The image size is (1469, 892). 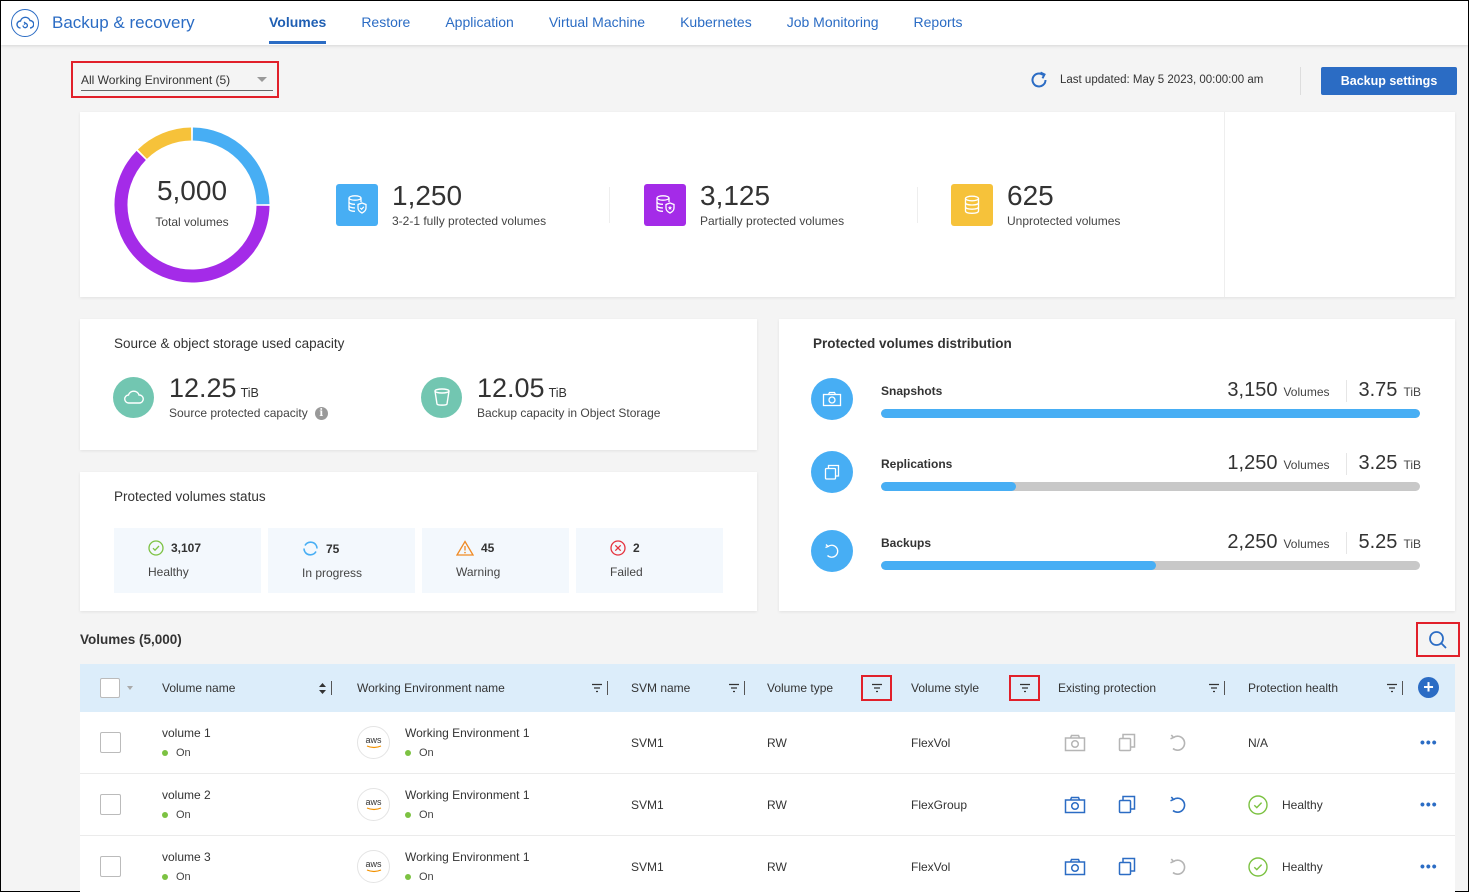 What do you see at coordinates (1035, 205) in the screenshot?
I see `stat-unprotected: 625 Unprotected volumes` at bounding box center [1035, 205].